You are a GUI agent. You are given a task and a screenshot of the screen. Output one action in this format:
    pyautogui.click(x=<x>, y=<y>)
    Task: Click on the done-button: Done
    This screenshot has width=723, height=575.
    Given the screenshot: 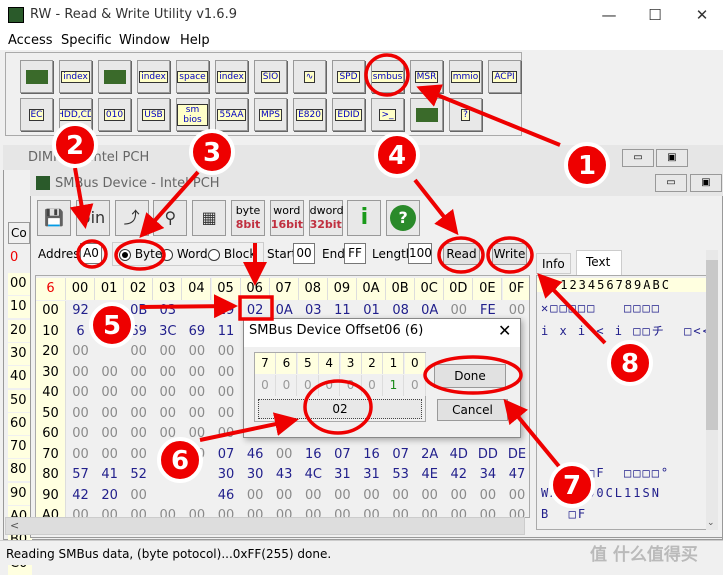 What is the action you would take?
    pyautogui.click(x=470, y=376)
    